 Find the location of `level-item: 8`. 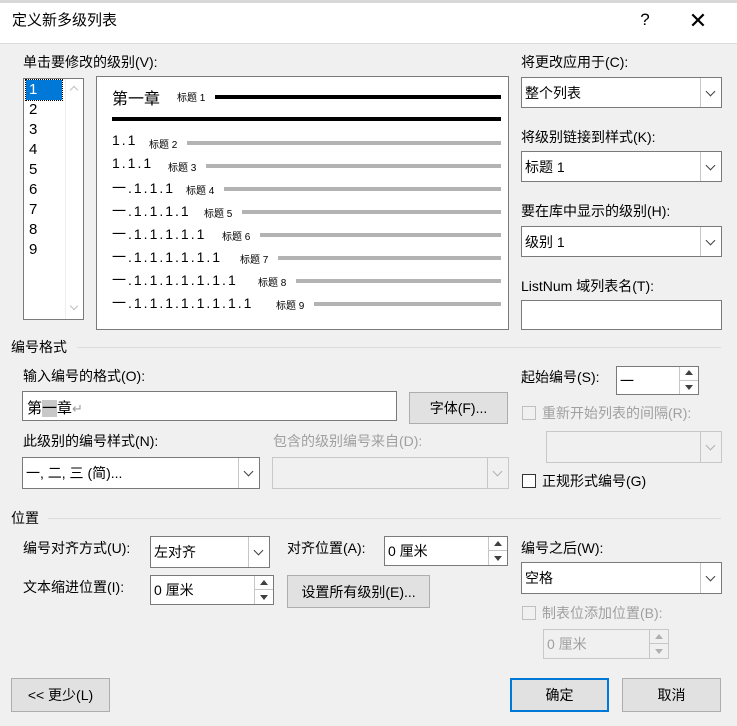

level-item: 8 is located at coordinates (44, 230).